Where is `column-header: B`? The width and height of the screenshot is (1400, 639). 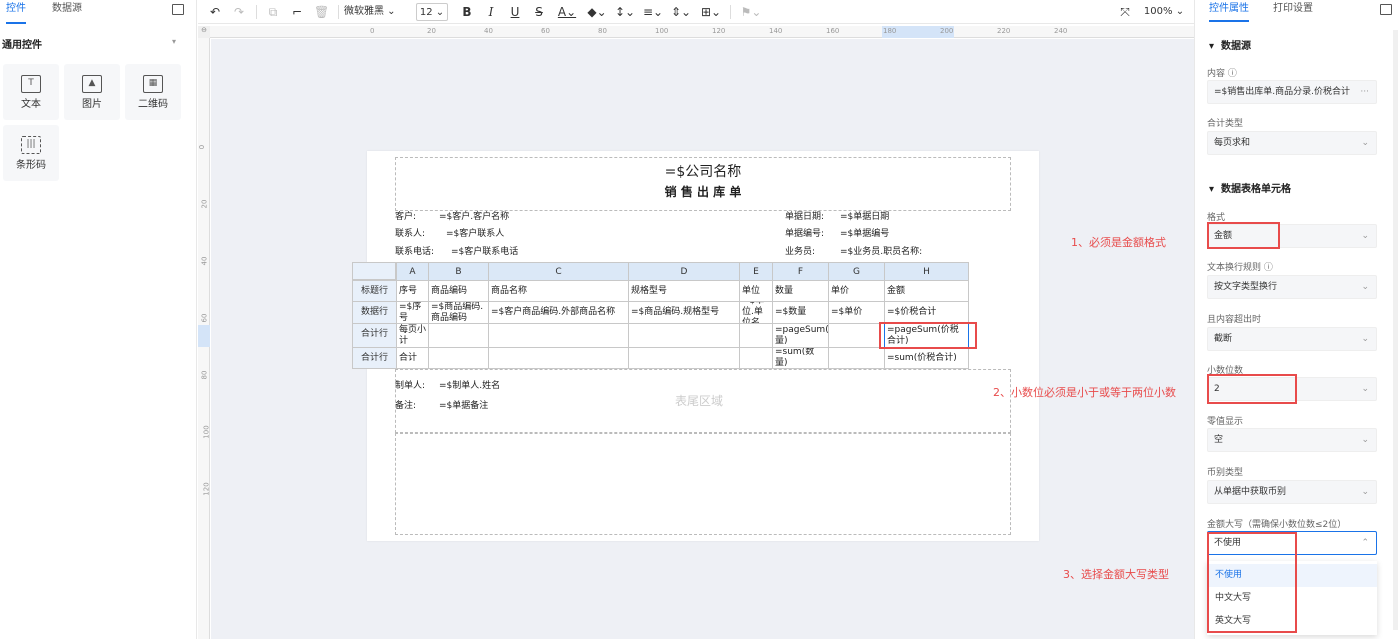
column-header: B is located at coordinates (458, 271).